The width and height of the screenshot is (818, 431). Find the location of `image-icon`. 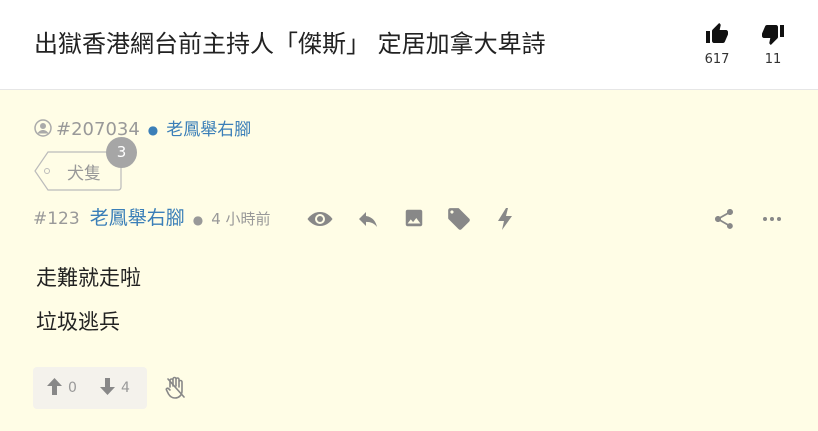

image-icon is located at coordinates (414, 218).